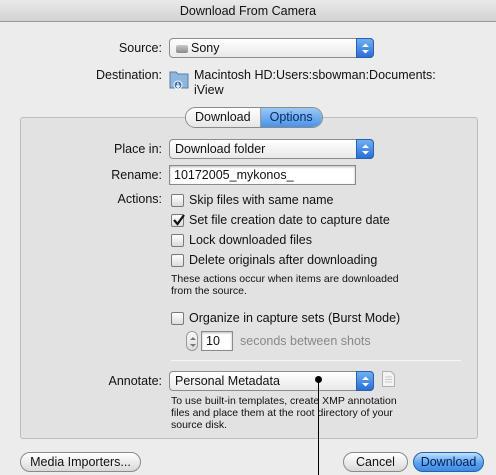 This screenshot has height=475, width=496. I want to click on delete-originals-checkbox: Delete originals after downloading, so click(274, 260).